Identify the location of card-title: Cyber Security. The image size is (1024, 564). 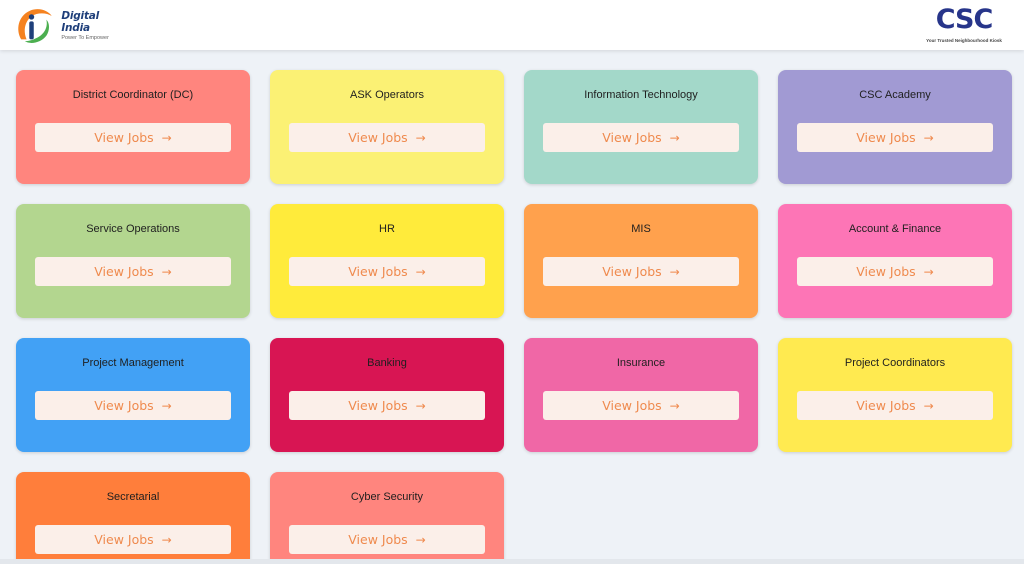
(387, 497).